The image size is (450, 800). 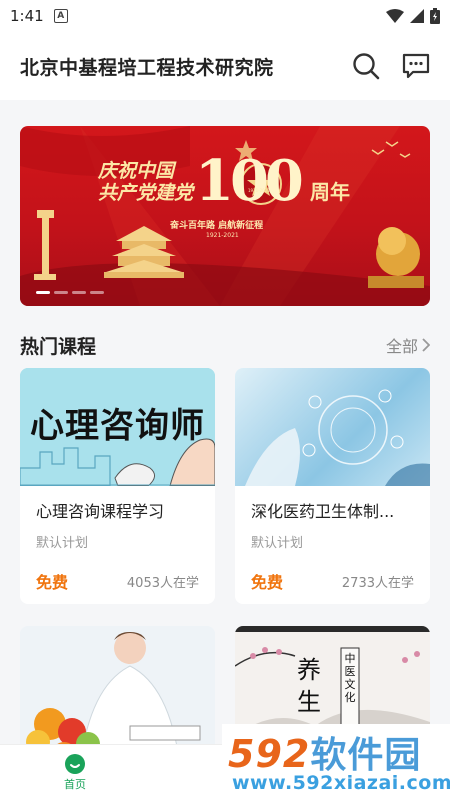 What do you see at coordinates (366, 755) in the screenshot?
I see `watermark-logo-text: 软件园` at bounding box center [366, 755].